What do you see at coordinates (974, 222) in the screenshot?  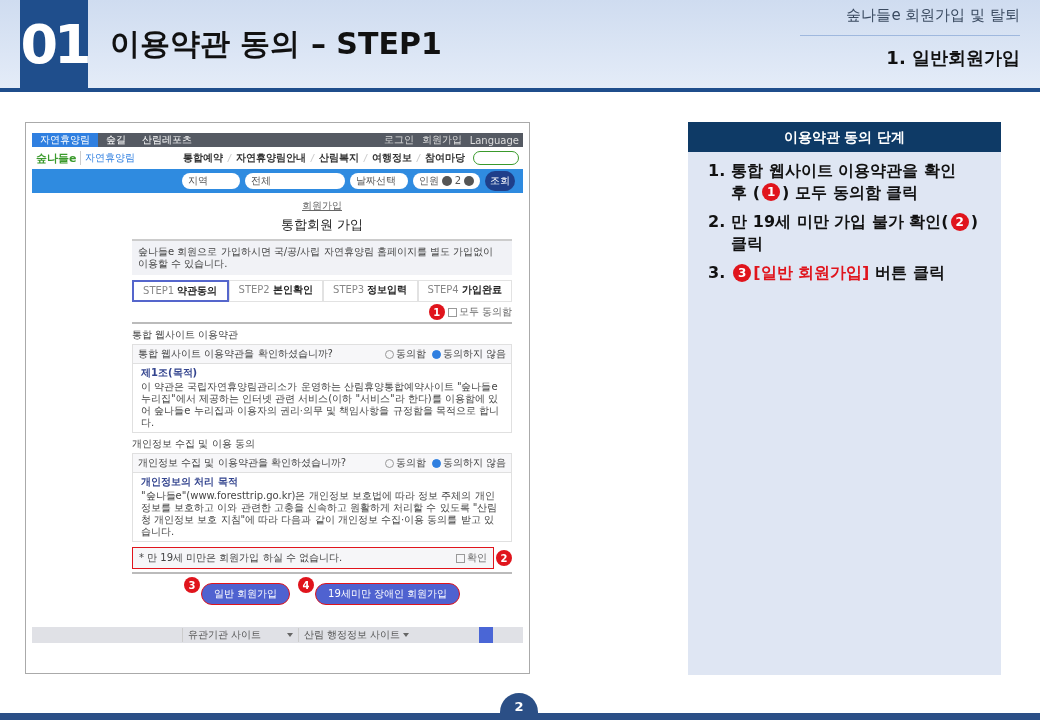 I see `step-text: )` at bounding box center [974, 222].